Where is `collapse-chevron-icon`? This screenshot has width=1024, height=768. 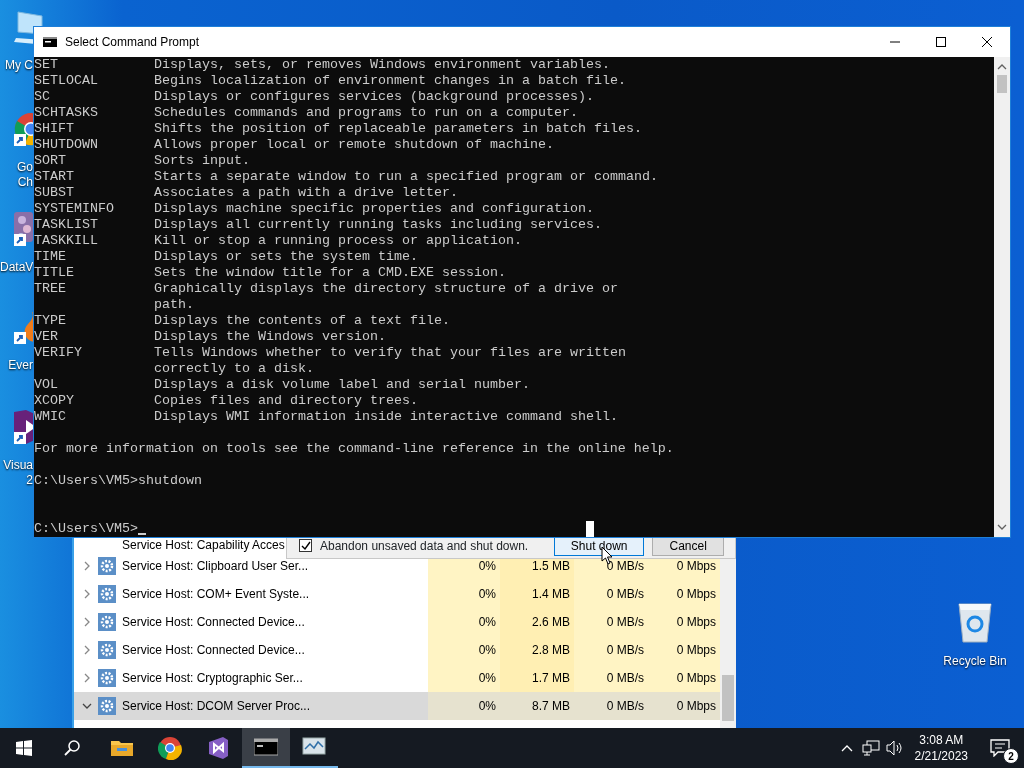
collapse-chevron-icon is located at coordinates (87, 706).